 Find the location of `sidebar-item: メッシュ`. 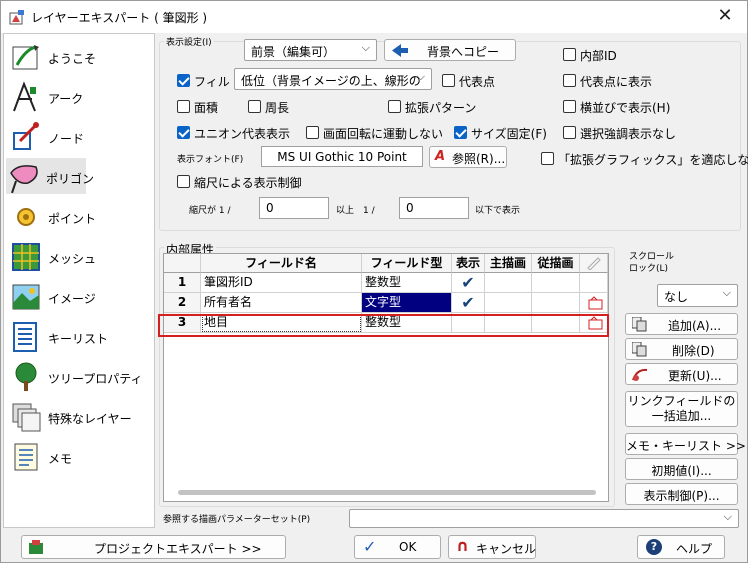

sidebar-item: メッシュ is located at coordinates (80, 256).